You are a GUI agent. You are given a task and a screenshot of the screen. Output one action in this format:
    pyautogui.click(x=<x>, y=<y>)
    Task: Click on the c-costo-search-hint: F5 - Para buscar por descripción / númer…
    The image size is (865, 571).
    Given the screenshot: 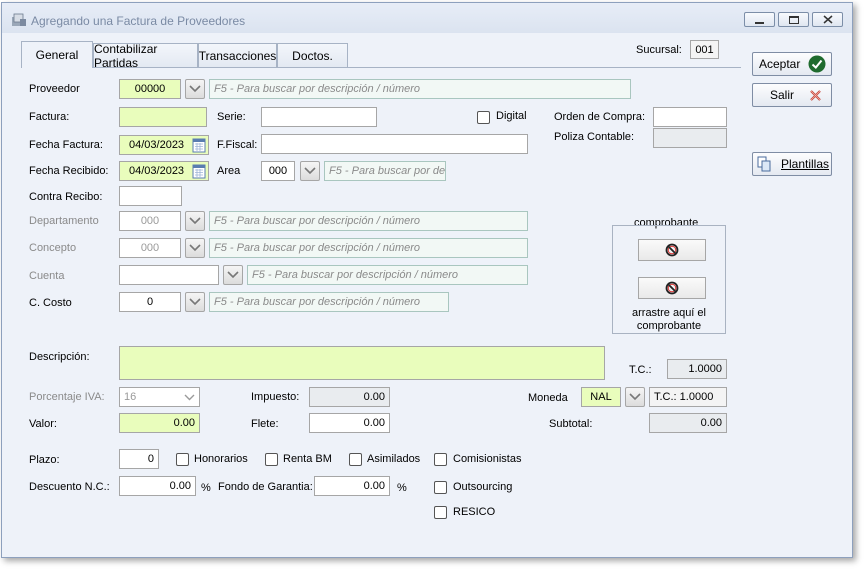 What is the action you would take?
    pyautogui.click(x=329, y=302)
    